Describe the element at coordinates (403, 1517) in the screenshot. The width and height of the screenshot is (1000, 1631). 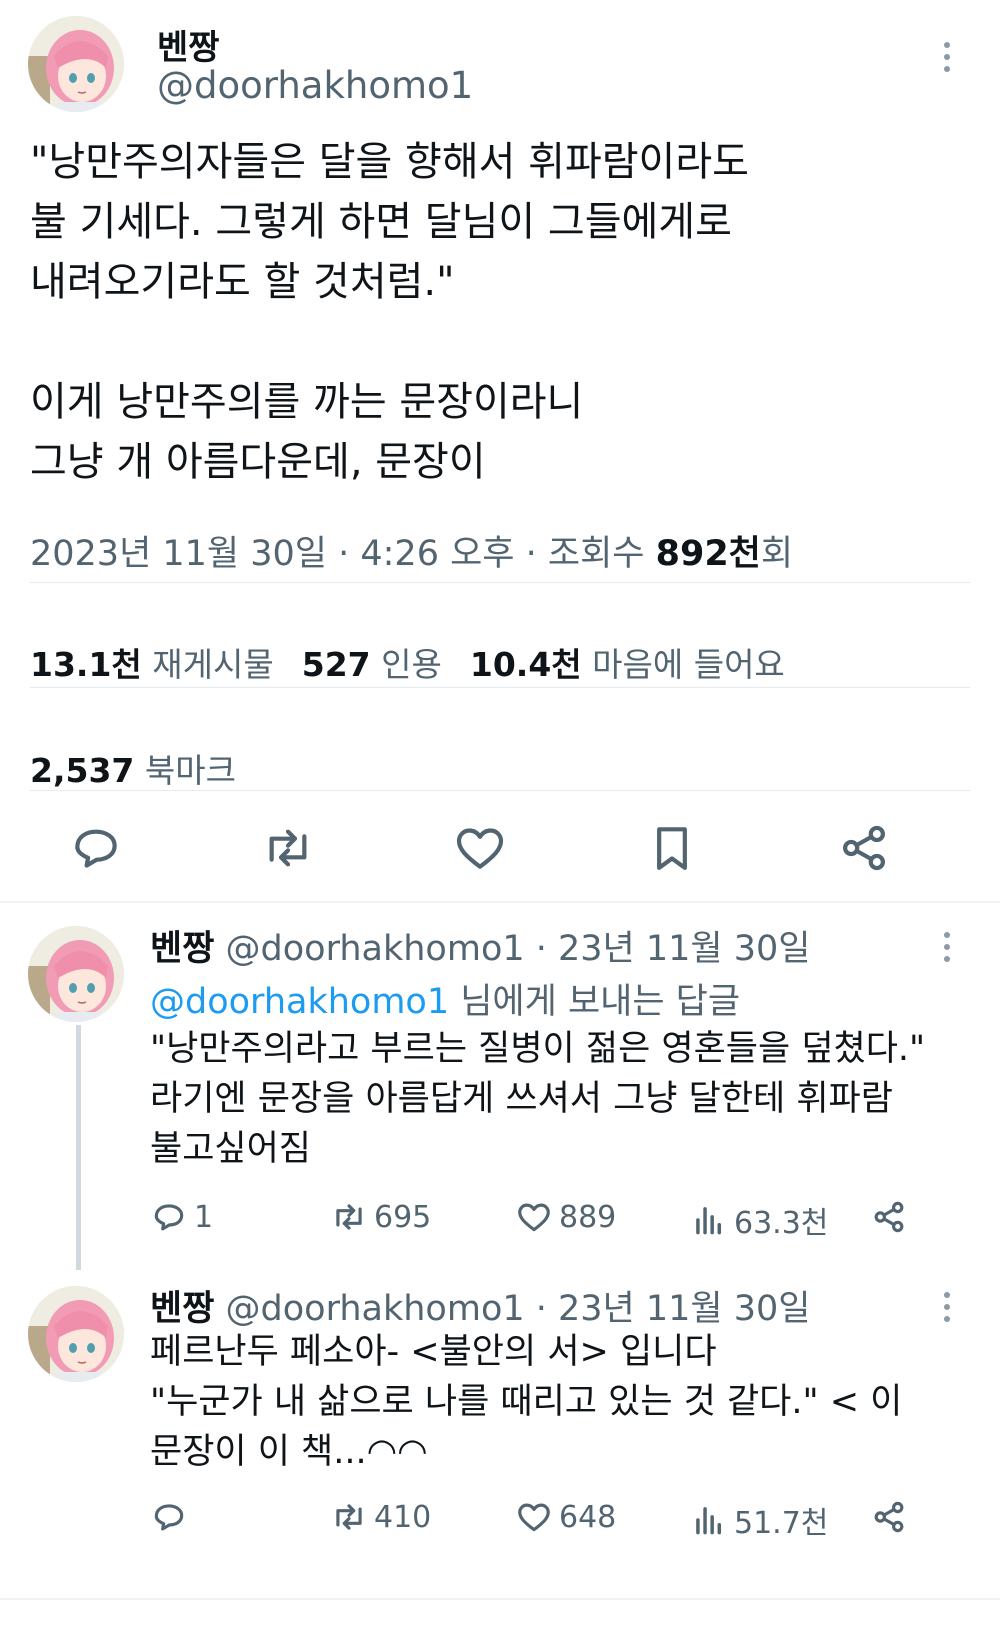
I see `retweet-count: 410` at that location.